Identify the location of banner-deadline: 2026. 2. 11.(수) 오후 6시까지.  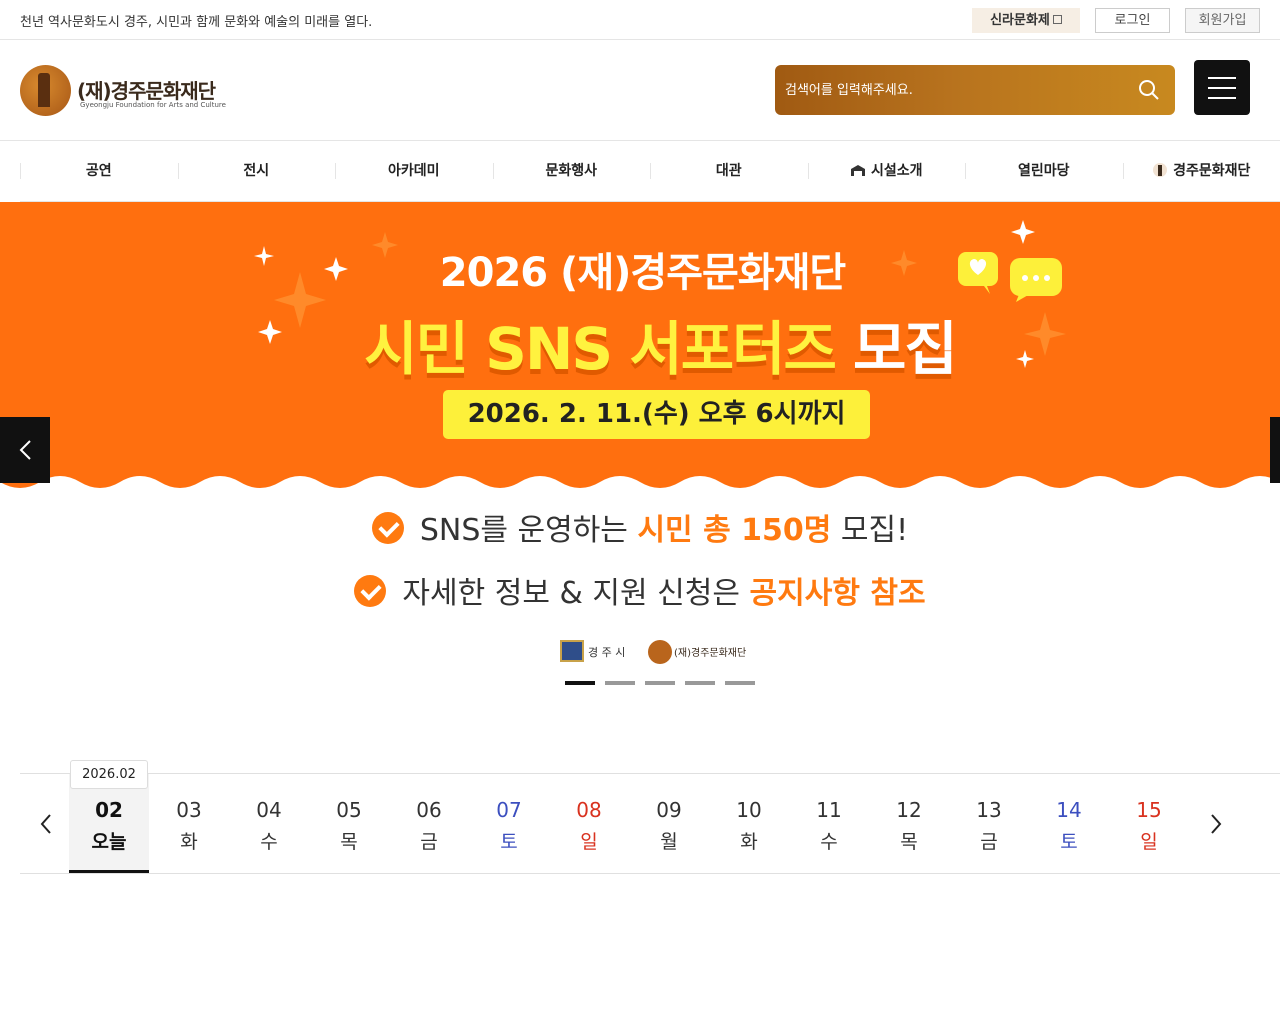
(656, 414).